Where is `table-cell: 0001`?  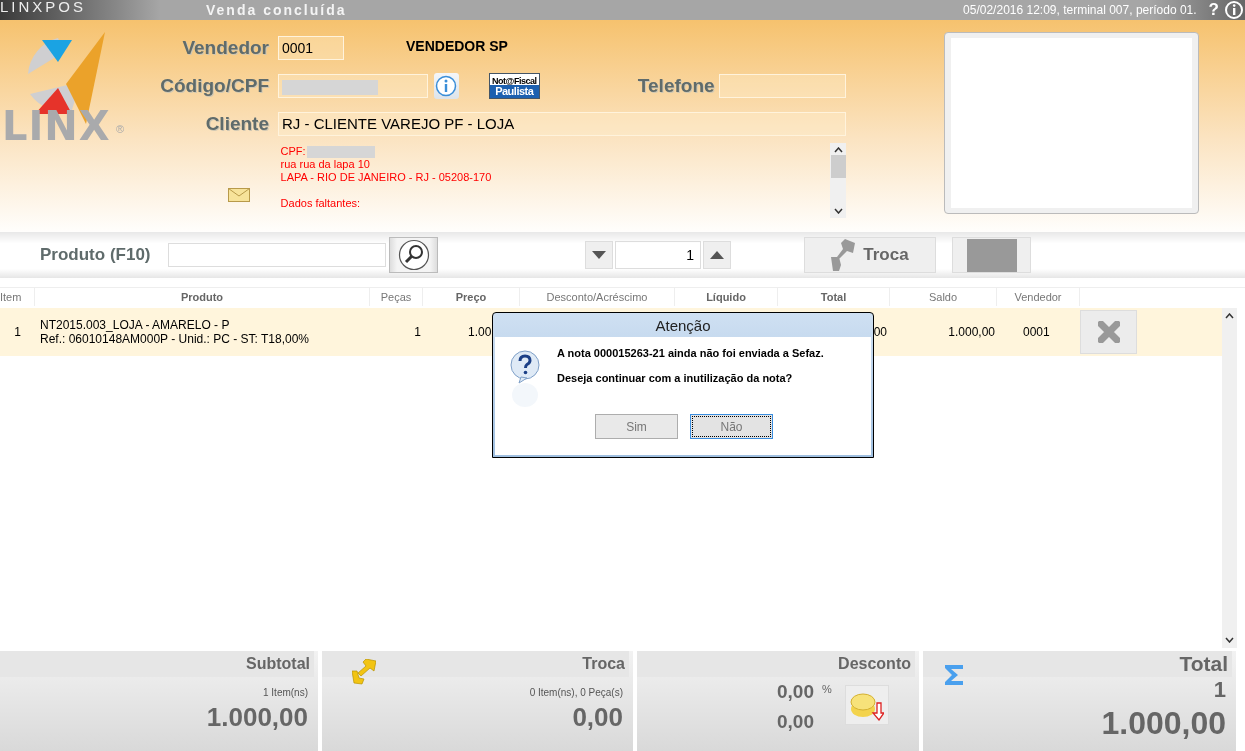 table-cell: 0001 is located at coordinates (1036, 332).